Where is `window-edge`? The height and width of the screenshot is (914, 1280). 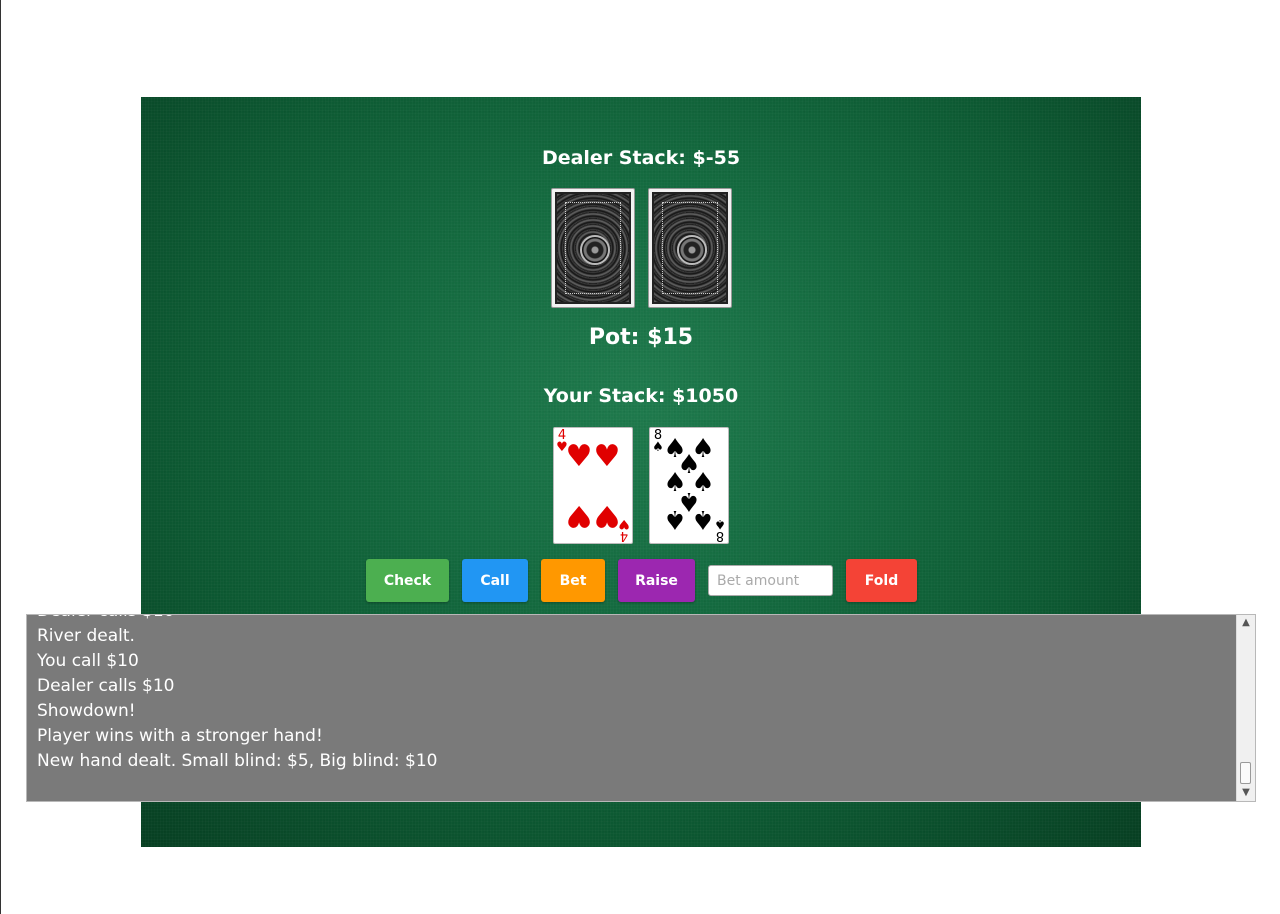 window-edge is located at coordinates (0, 457).